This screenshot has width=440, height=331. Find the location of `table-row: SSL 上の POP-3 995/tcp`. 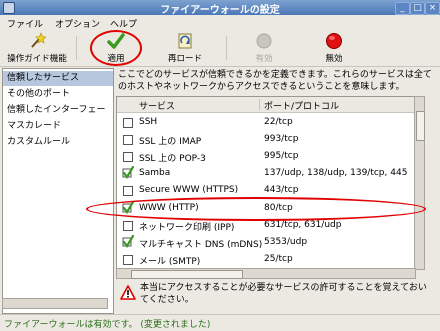

table-row: SSL 上の POP-3 995/tcp is located at coordinates (266, 156).